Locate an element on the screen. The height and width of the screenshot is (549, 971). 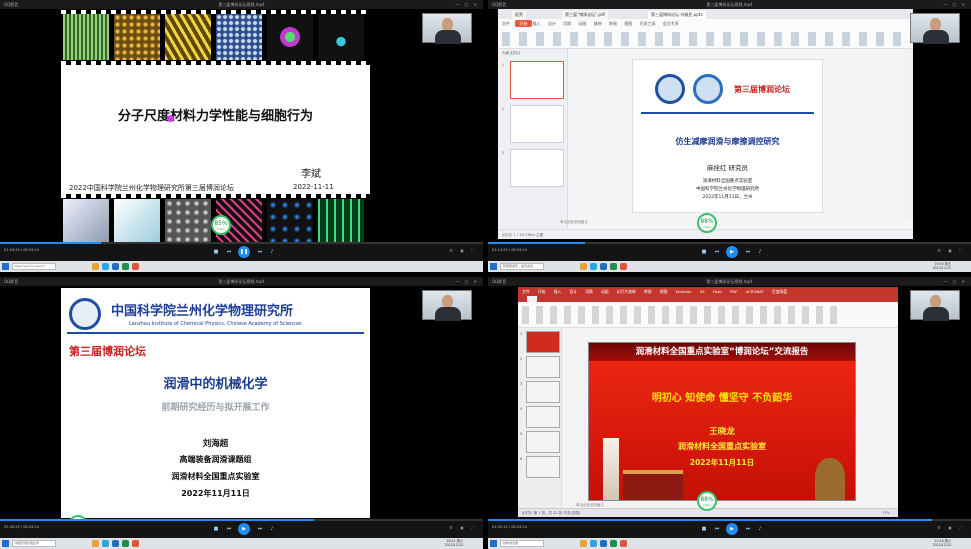
file-tab-3: 第三届博润论坛-刘维民.pptx is located at coordinates (677, 15).